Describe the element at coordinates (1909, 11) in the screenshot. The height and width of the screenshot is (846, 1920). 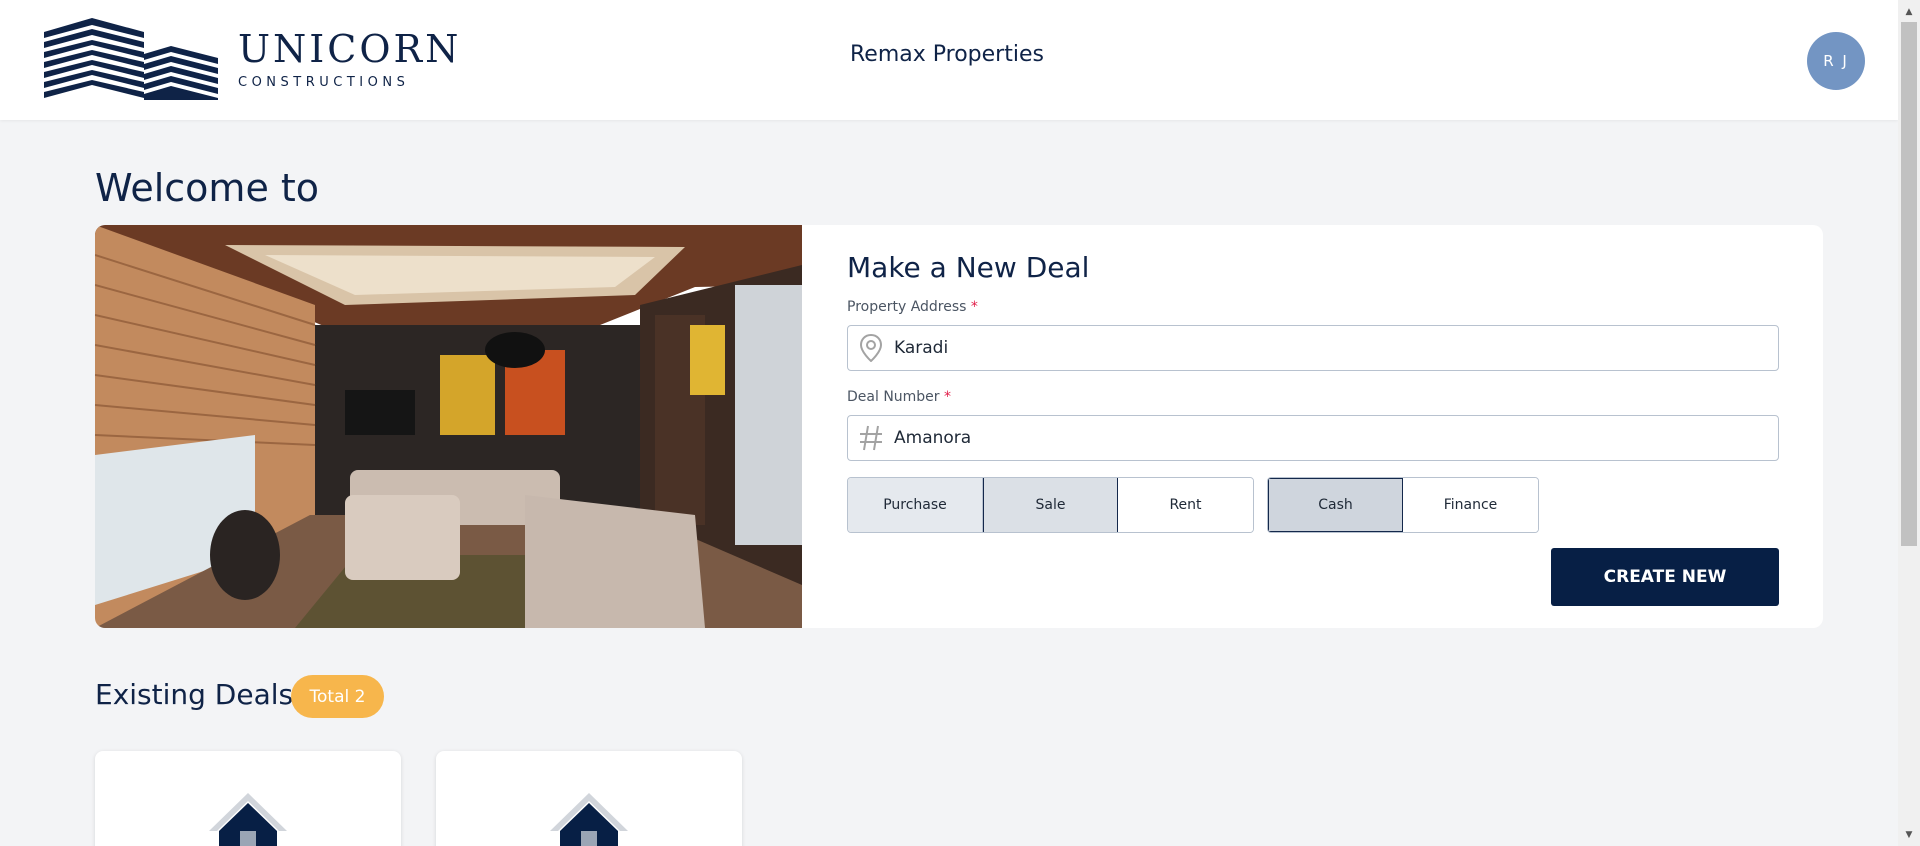
I see `scroll-up-arrow-icon: ▲` at that location.